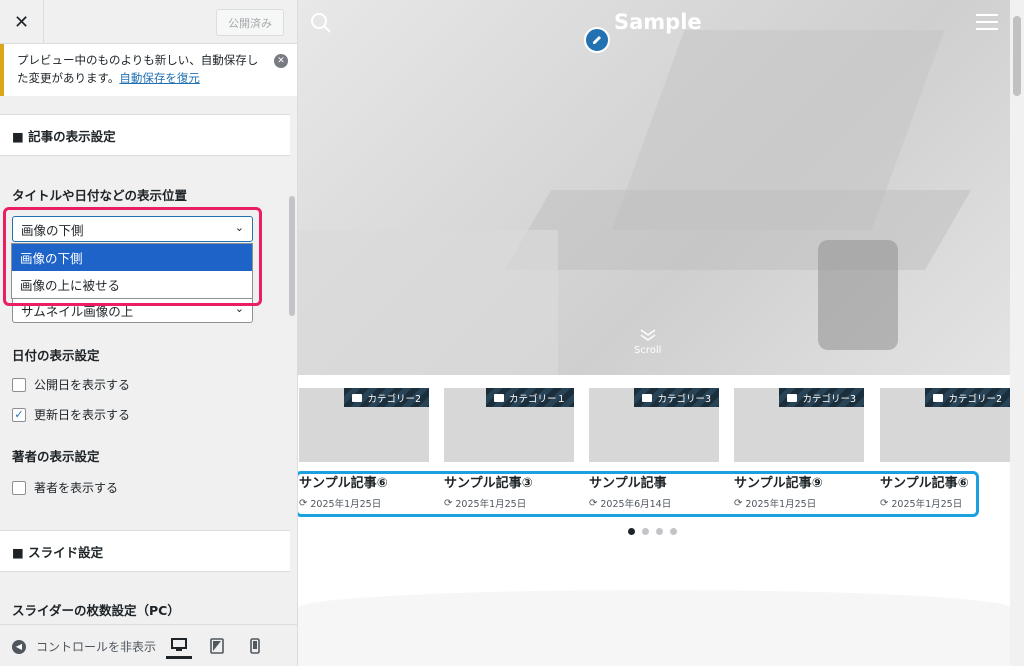  Describe the element at coordinates (132, 257) in the screenshot. I see `dropdown-option: 画像の下側` at that location.